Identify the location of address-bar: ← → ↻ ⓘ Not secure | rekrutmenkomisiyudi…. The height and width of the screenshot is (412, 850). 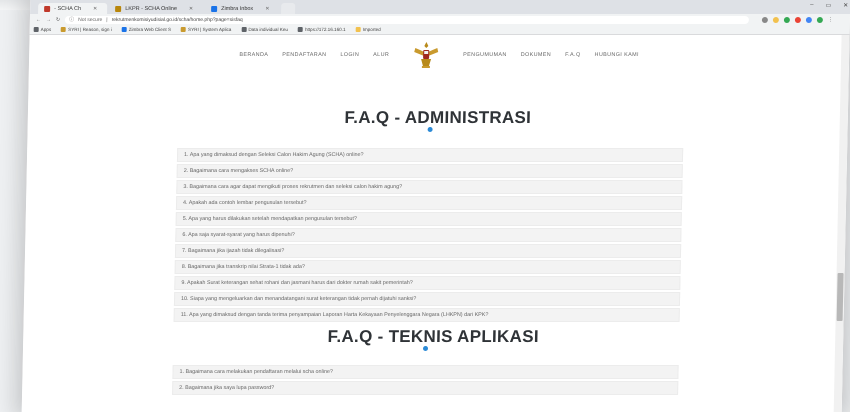
(439, 19).